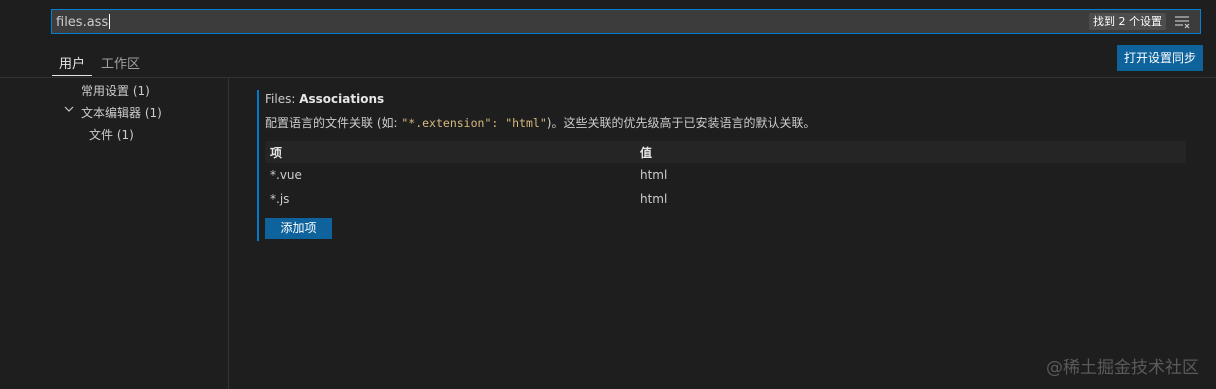 Image resolution: width=1216 pixels, height=389 pixels. I want to click on watermark: @稀土掘金技术社区, so click(1122, 368).